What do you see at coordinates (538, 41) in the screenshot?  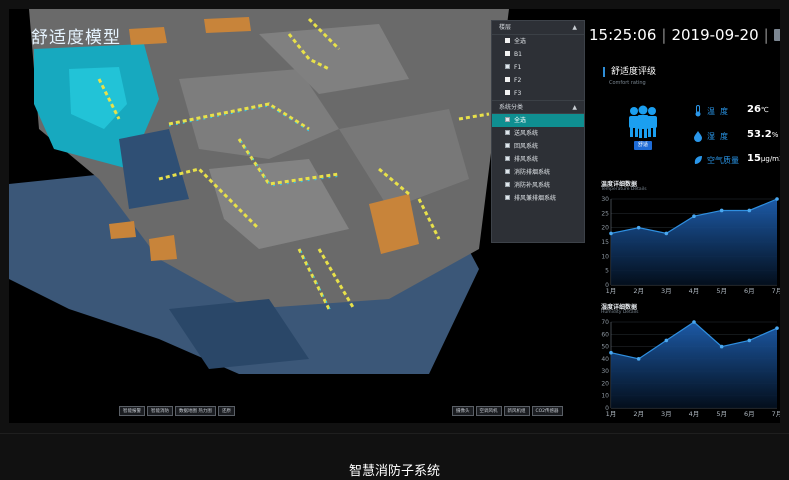 I see `floor-item: 全选` at bounding box center [538, 41].